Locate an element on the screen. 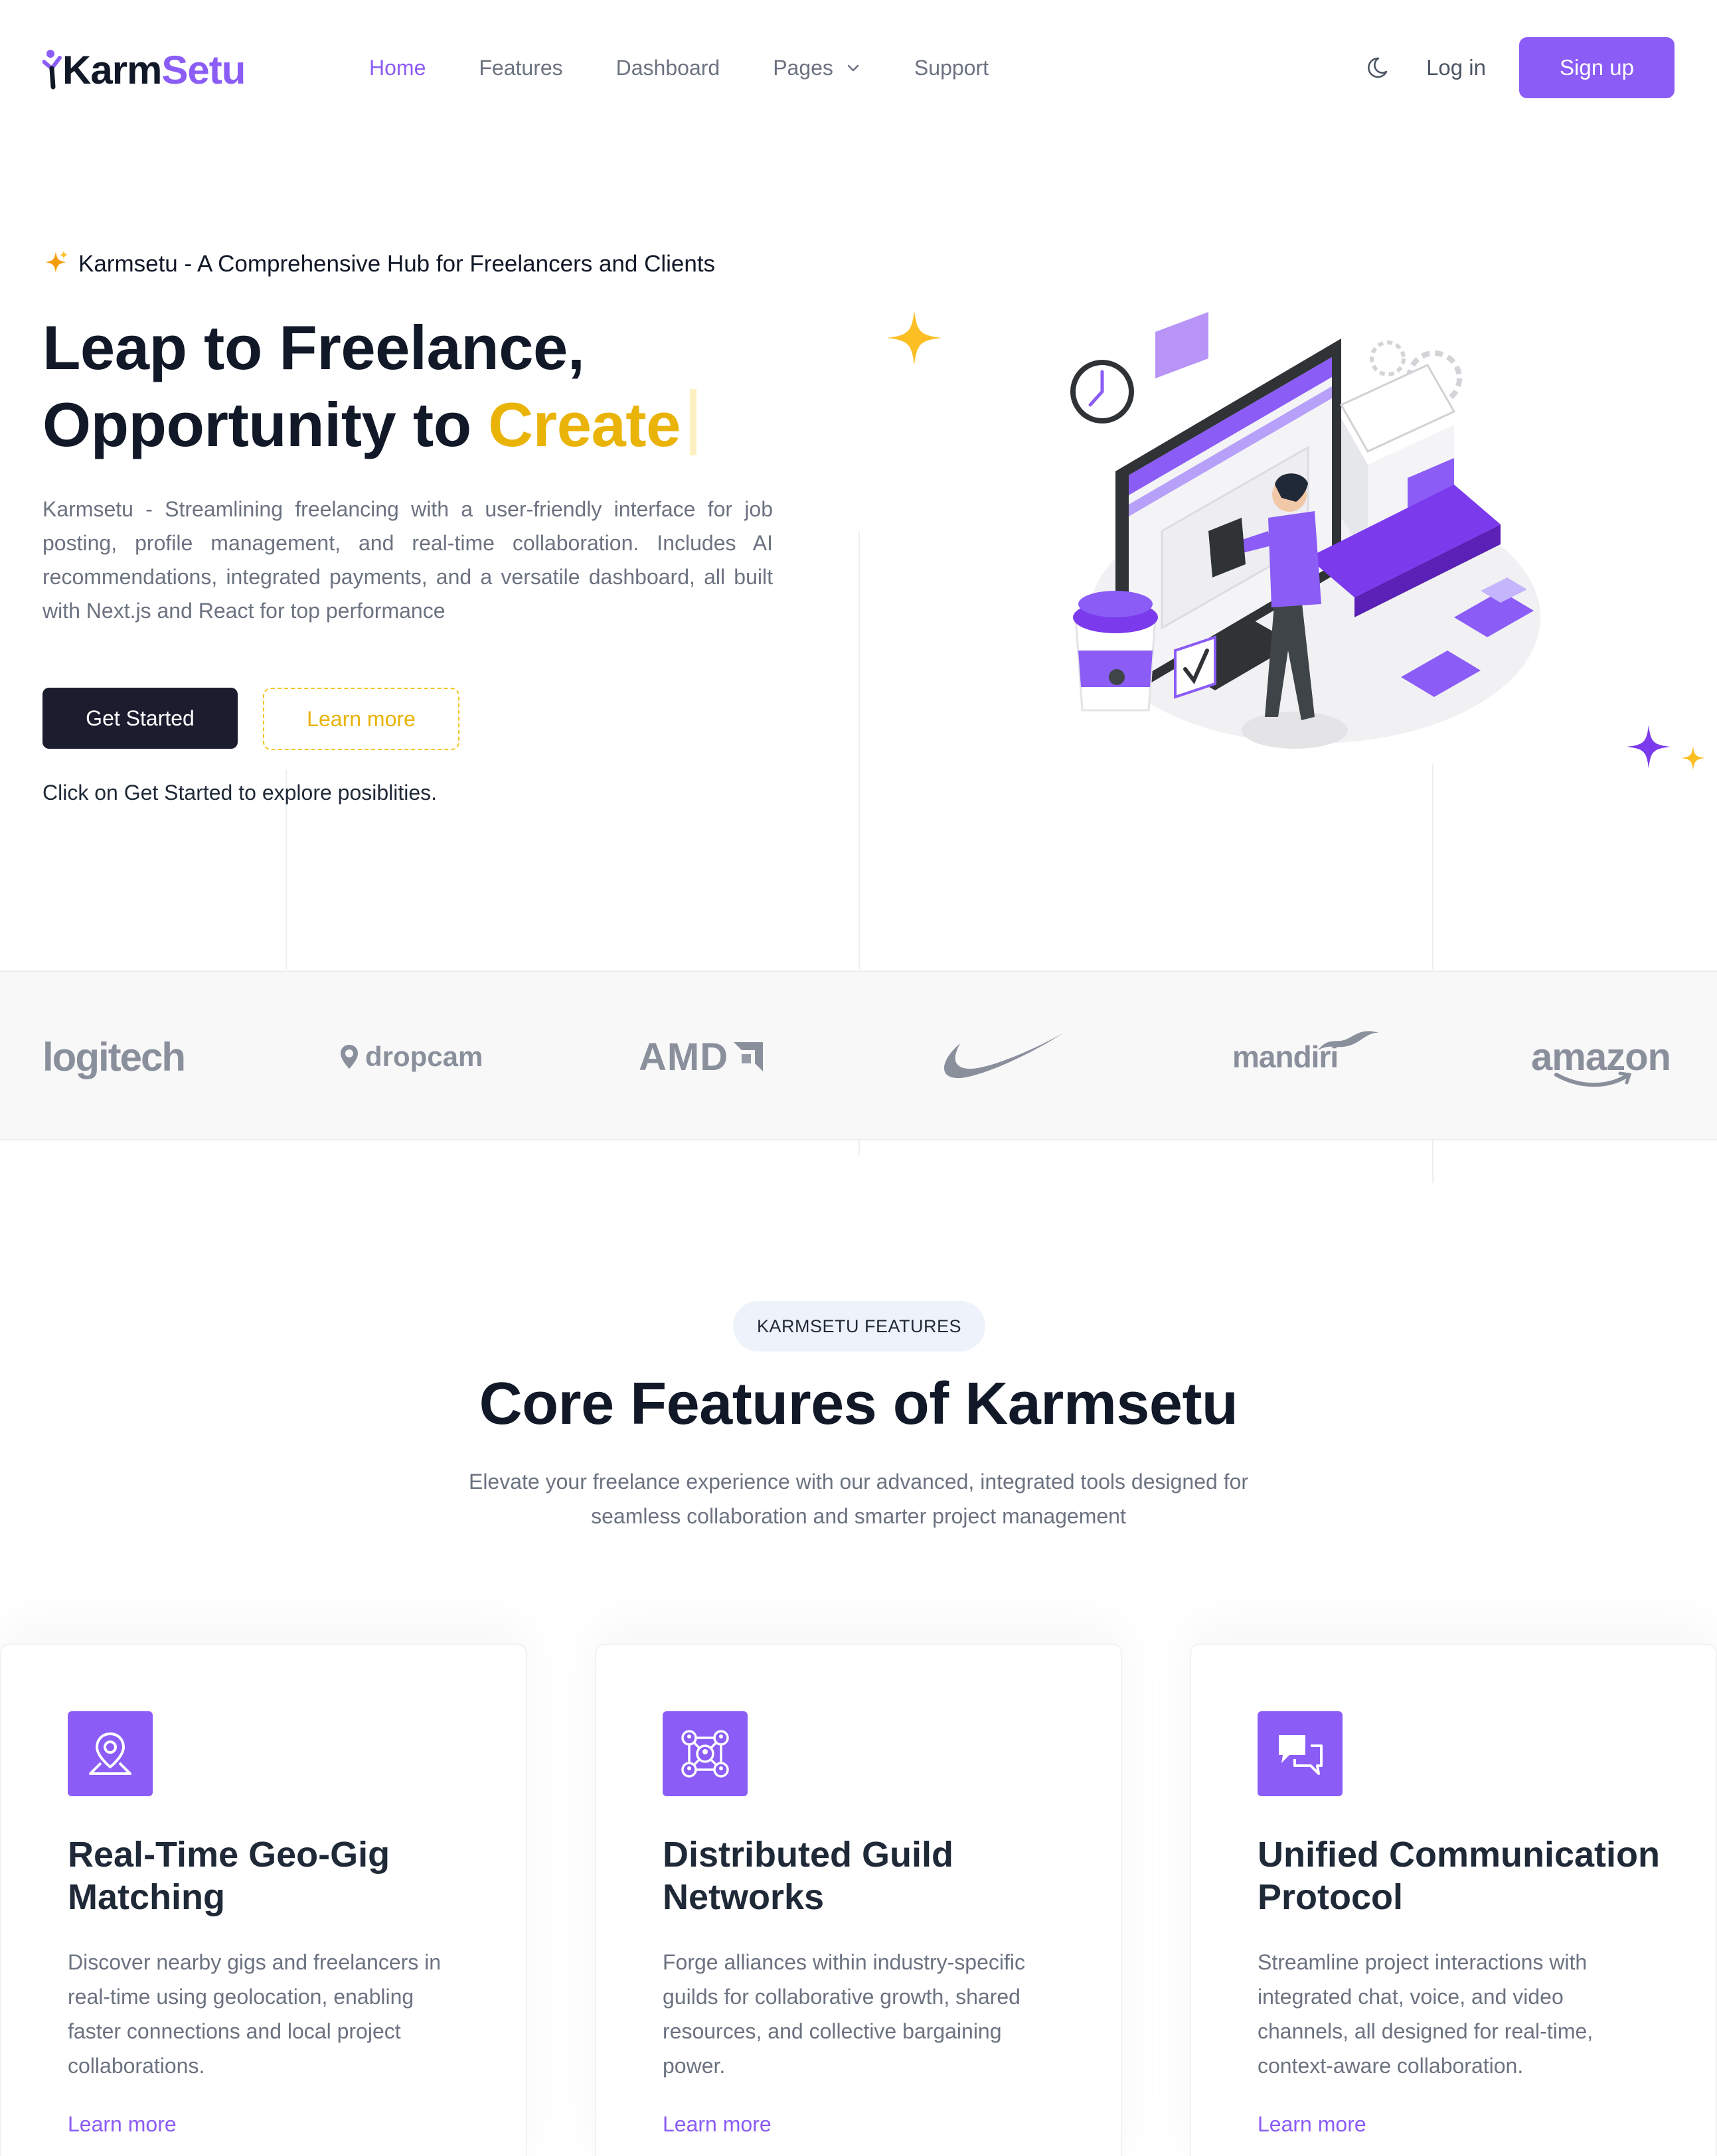 This screenshot has width=1717, height=2156. hero-title-highlight: Create is located at coordinates (584, 424).